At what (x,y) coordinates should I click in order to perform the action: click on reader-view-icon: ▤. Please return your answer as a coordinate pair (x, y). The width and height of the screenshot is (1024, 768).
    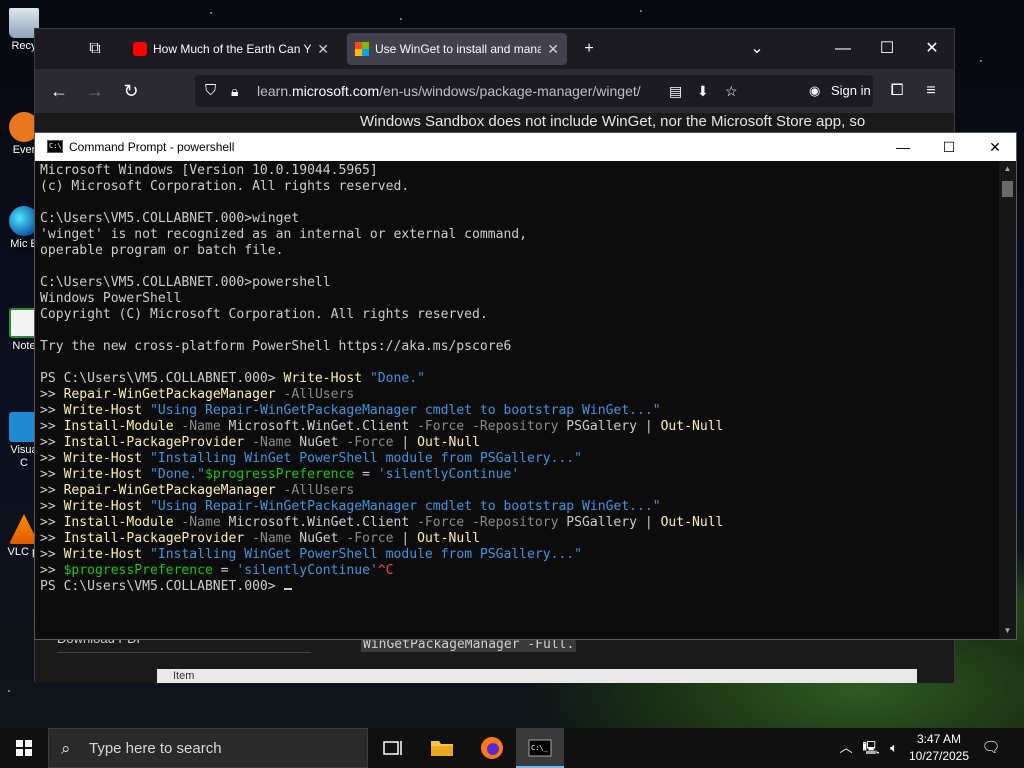
    Looking at the image, I should click on (675, 91).